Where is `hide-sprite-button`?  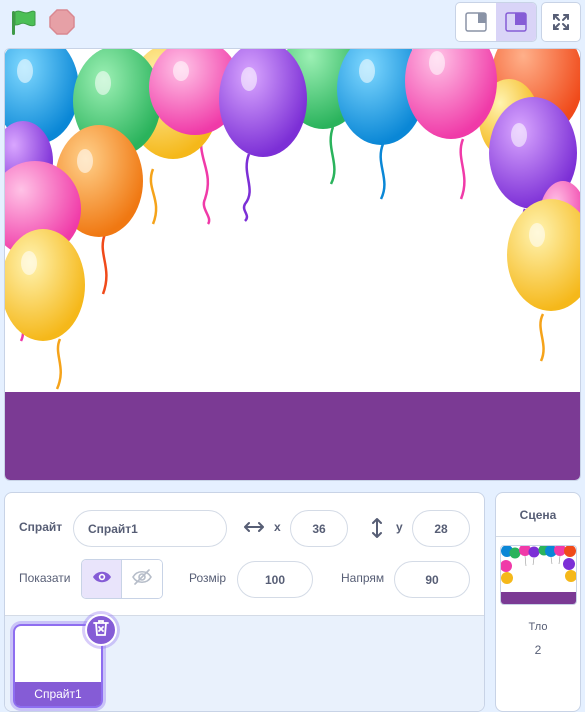 hide-sprite-button is located at coordinates (142, 579).